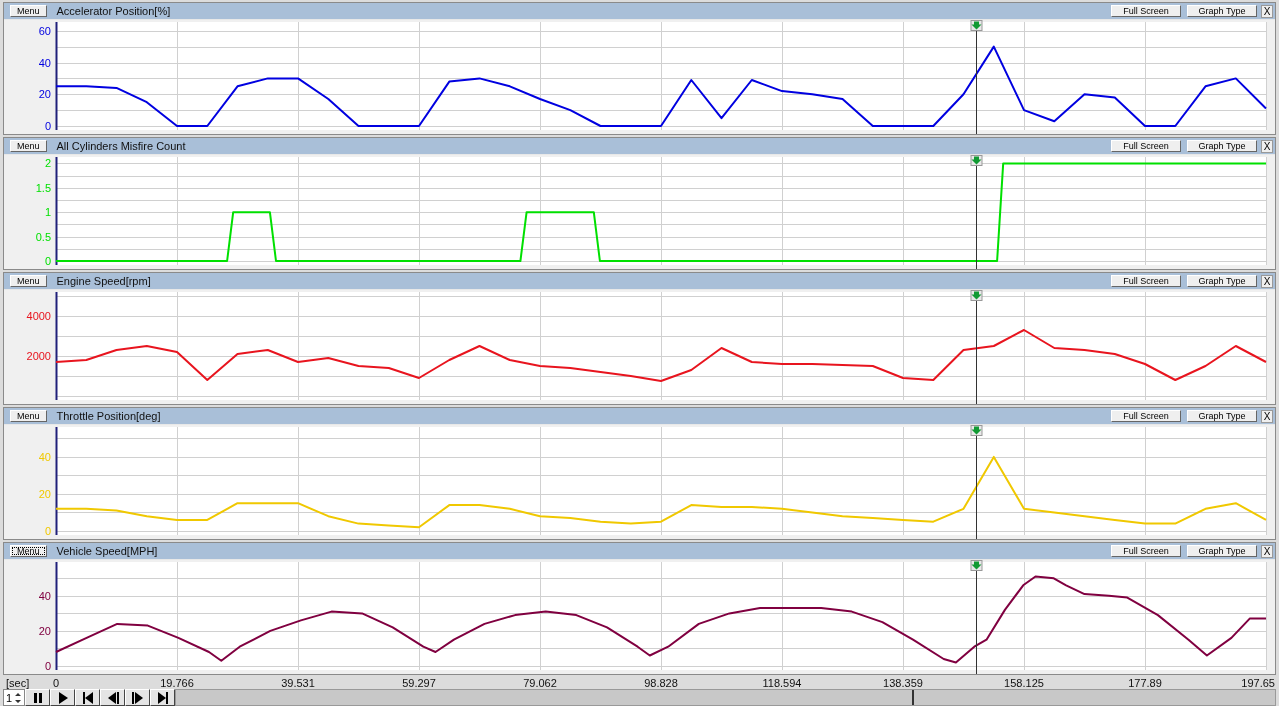 The image size is (1279, 706). What do you see at coordinates (540, 683) in the screenshot?
I see `x-tick-label: 79.062` at bounding box center [540, 683].